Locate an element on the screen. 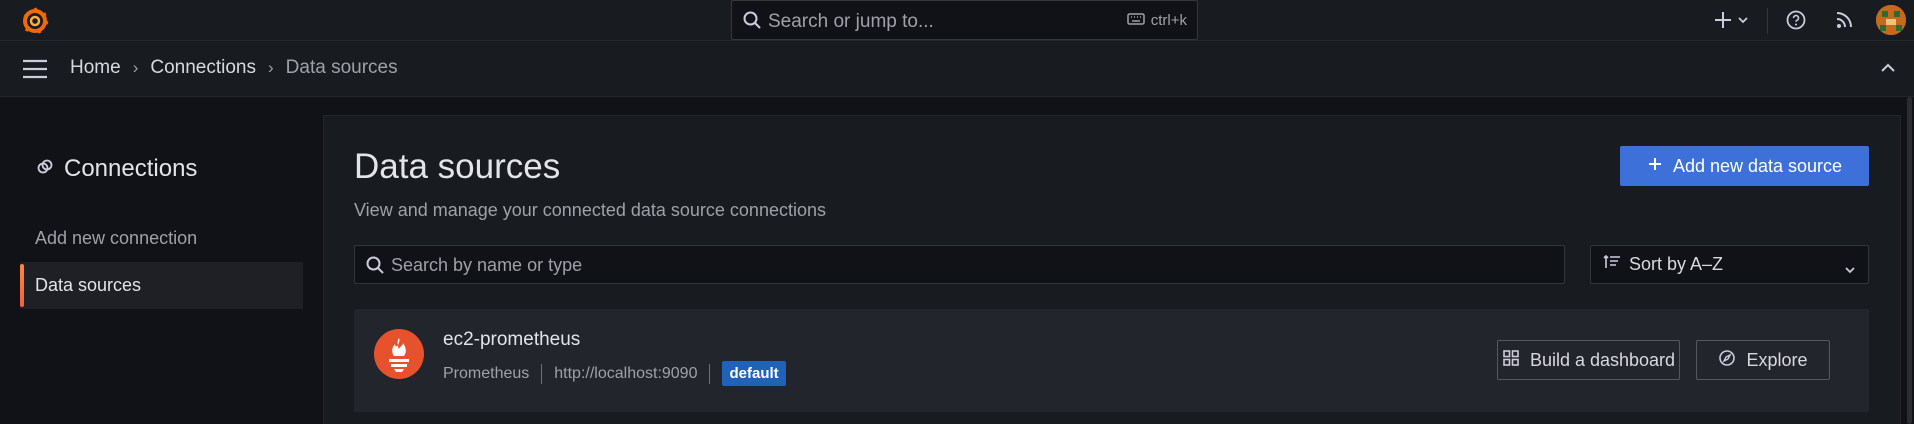 This screenshot has height=424, width=1914. sidebar-item-add-new-connection: Add new connection is located at coordinates (161, 238).